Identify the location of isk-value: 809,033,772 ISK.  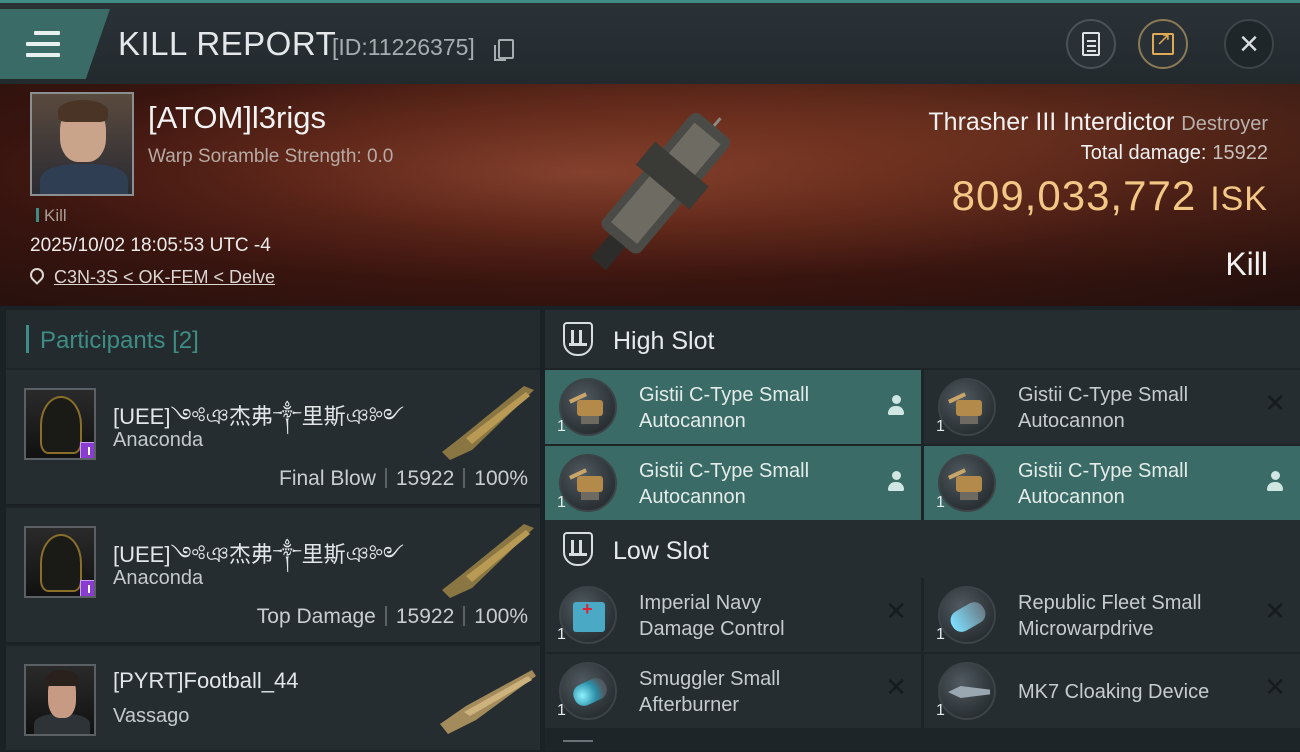
(1110, 196).